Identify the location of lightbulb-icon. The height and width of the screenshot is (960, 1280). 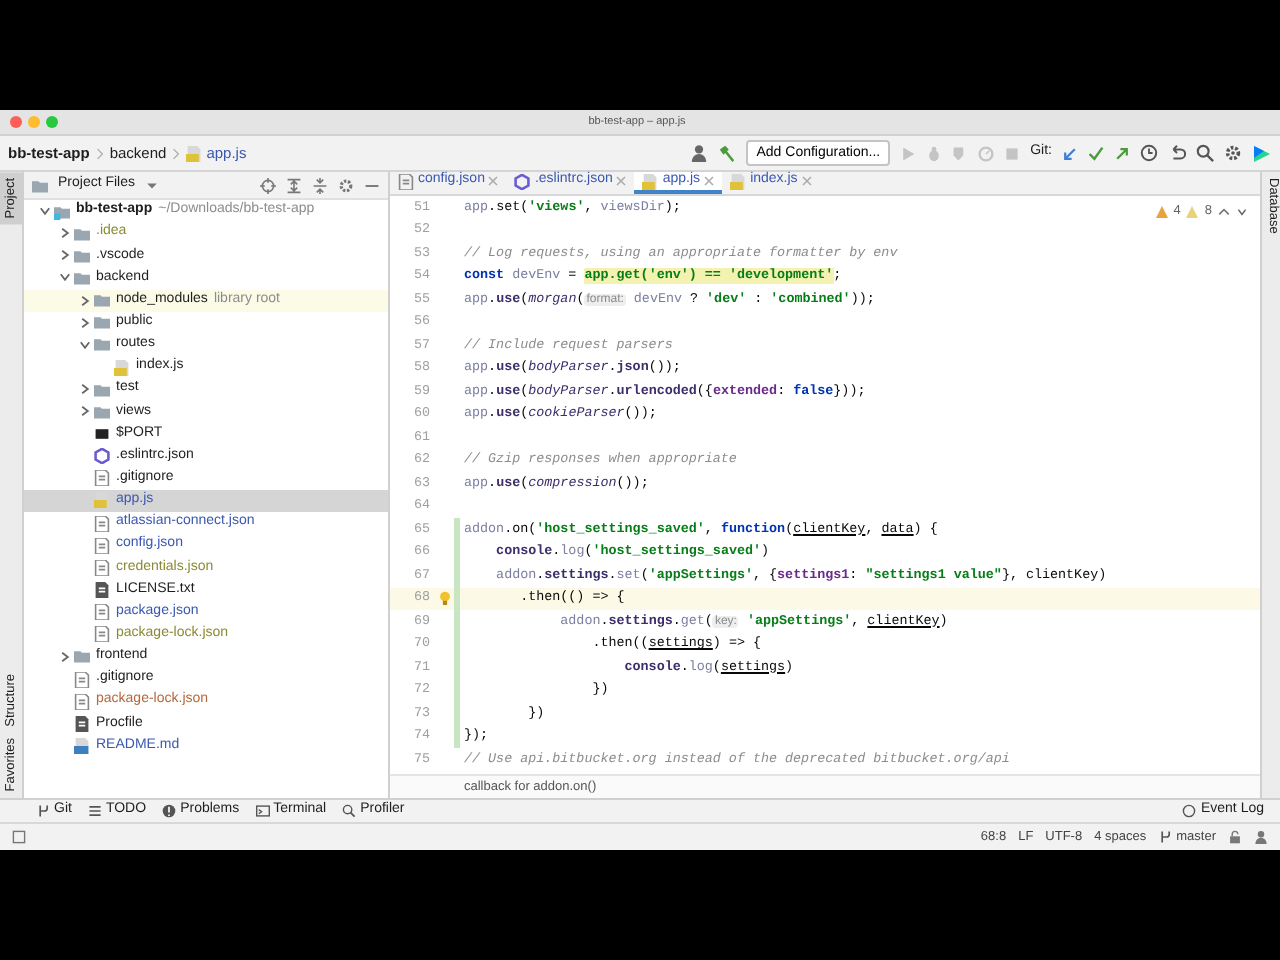
(445, 598).